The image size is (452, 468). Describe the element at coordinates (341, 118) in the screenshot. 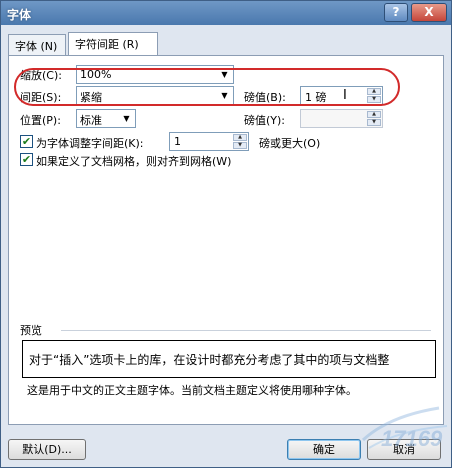

I see `position-by-spinner: ▲ ▼` at that location.